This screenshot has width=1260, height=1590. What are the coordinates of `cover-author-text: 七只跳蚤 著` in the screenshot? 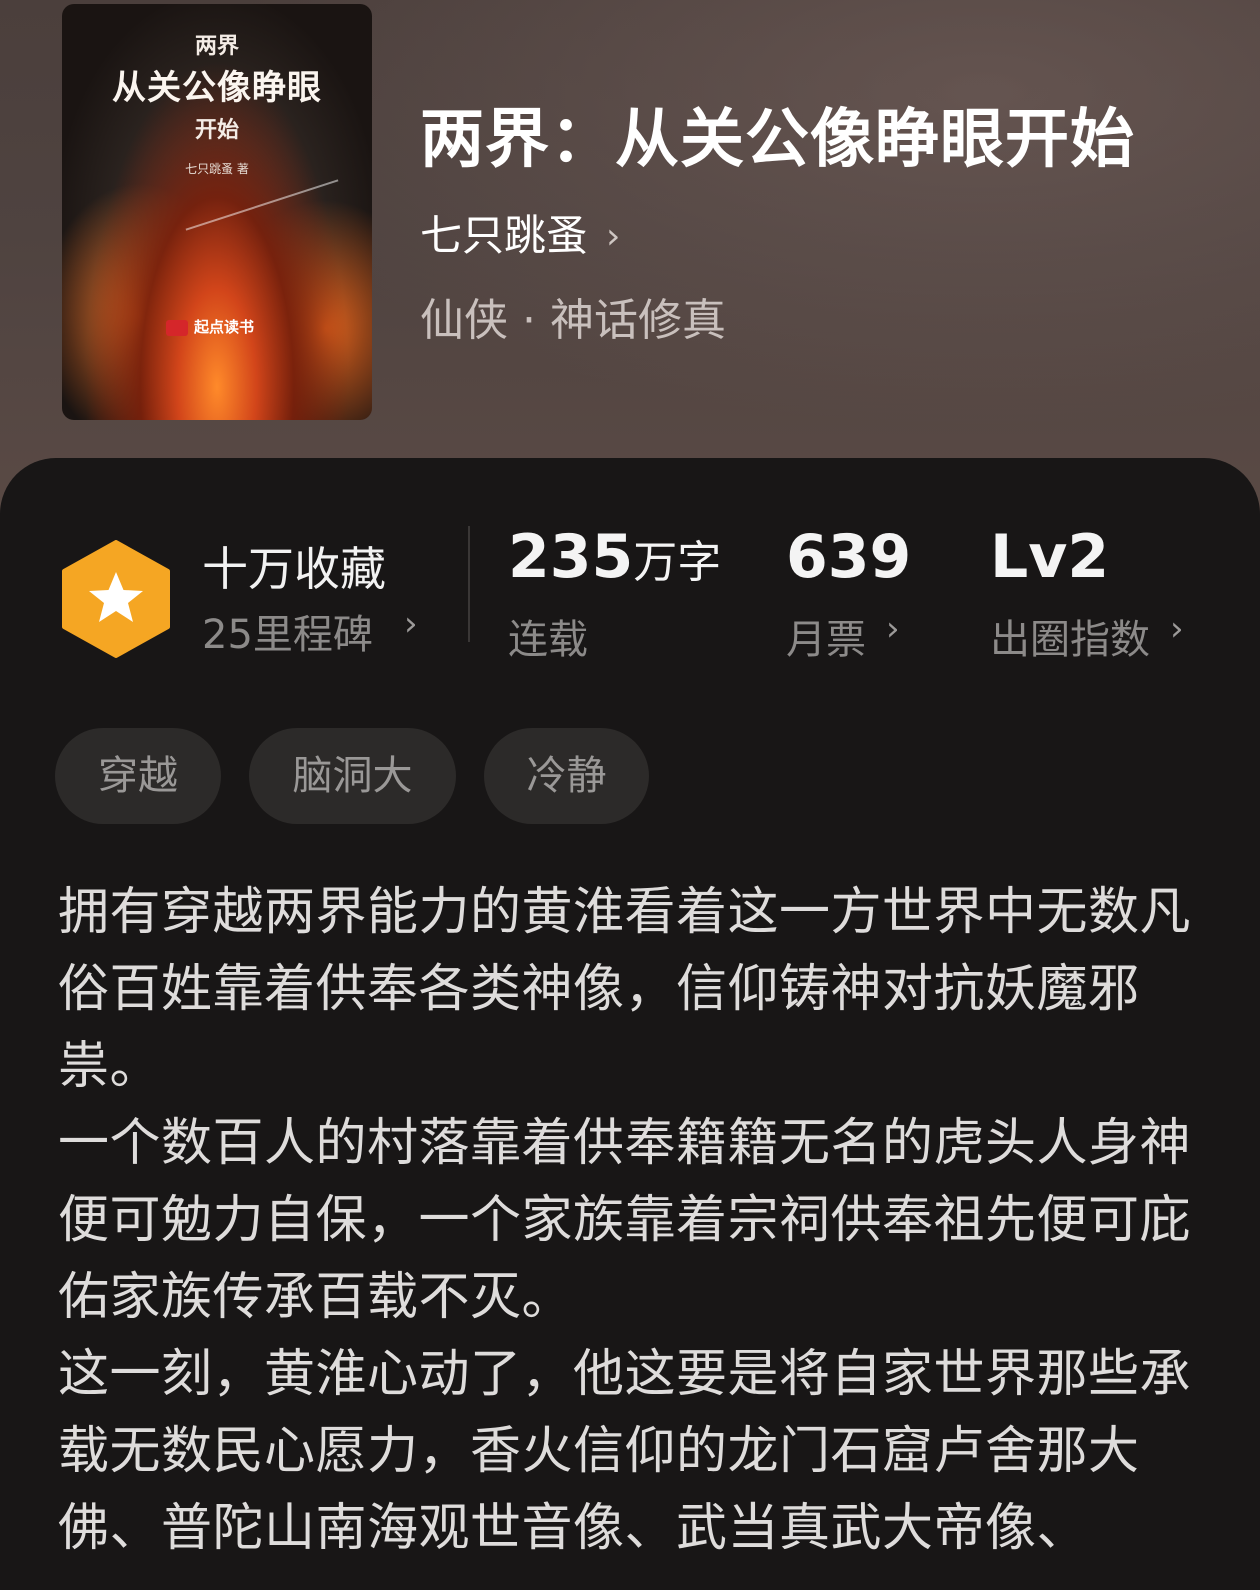 It's located at (217, 169).